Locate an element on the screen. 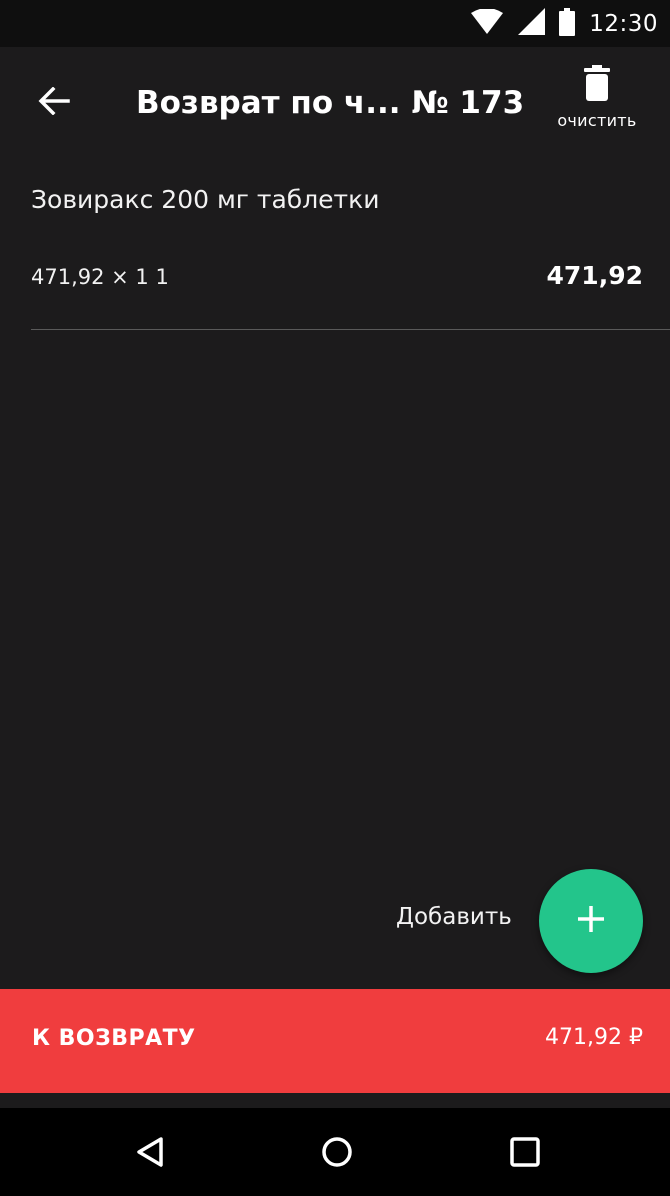 This screenshot has height=1196, width=670. navigation-bar is located at coordinates (335, 1152).